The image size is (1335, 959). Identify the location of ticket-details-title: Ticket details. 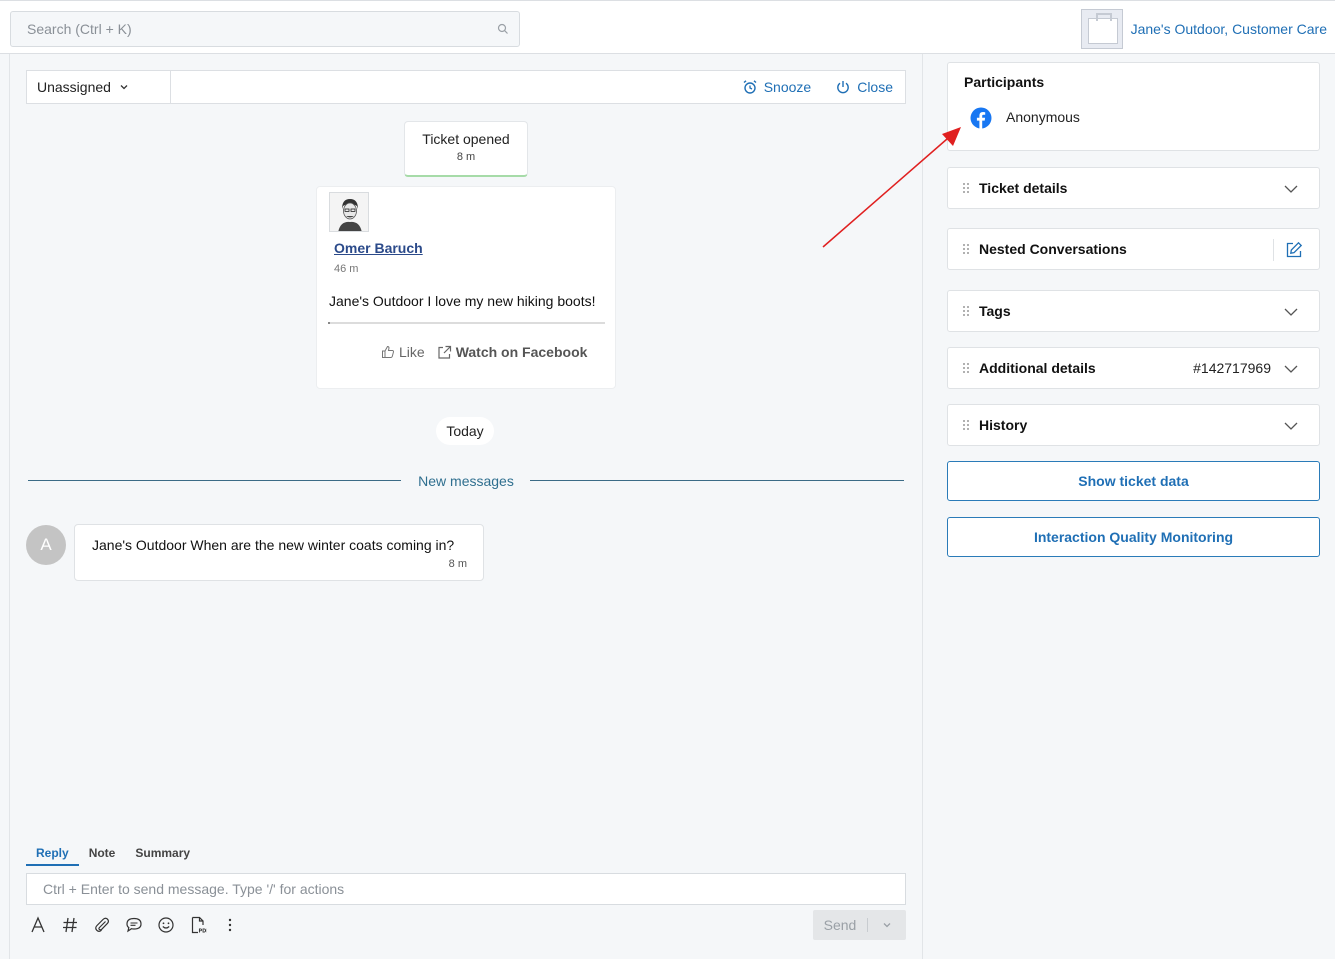
(1023, 188).